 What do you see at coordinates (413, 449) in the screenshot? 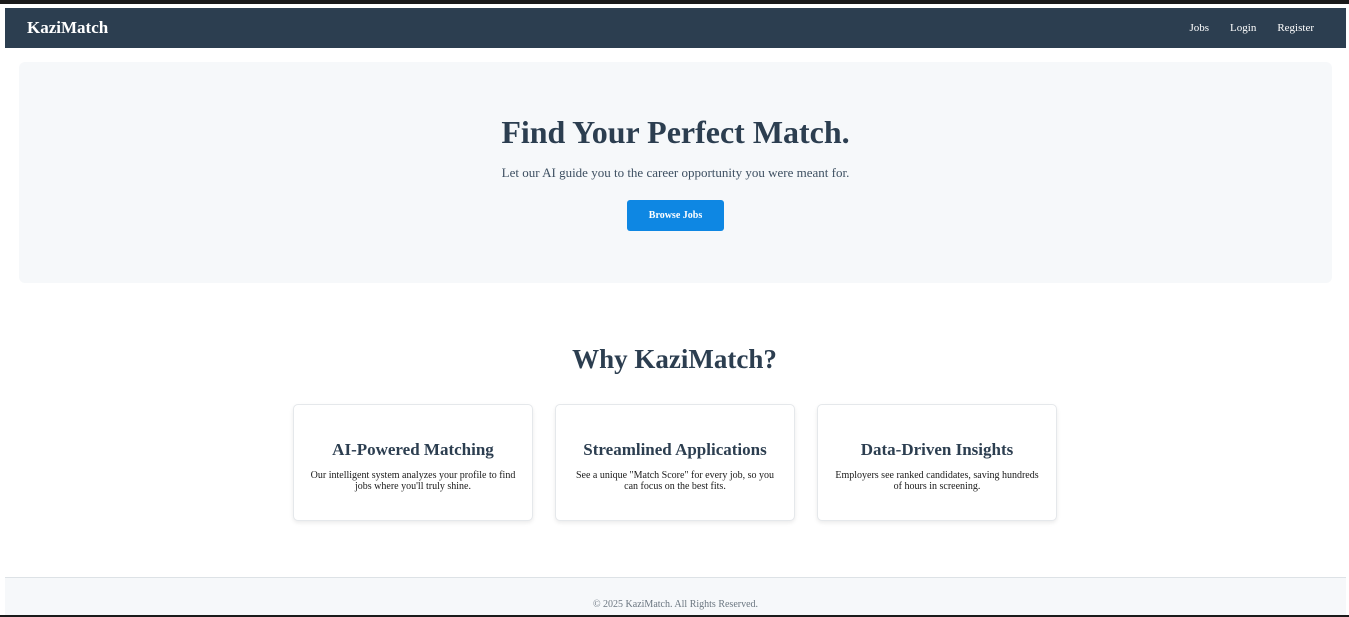
I see `feature-card-title: AI-Powered Matching` at bounding box center [413, 449].